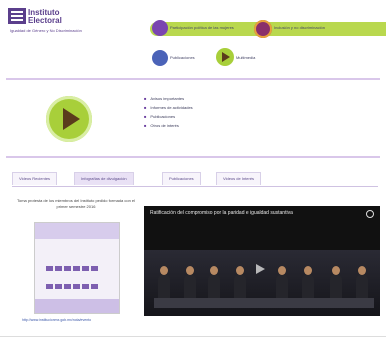  I want to click on bullet-link-informes: Informes de actividades, so click(168, 107).